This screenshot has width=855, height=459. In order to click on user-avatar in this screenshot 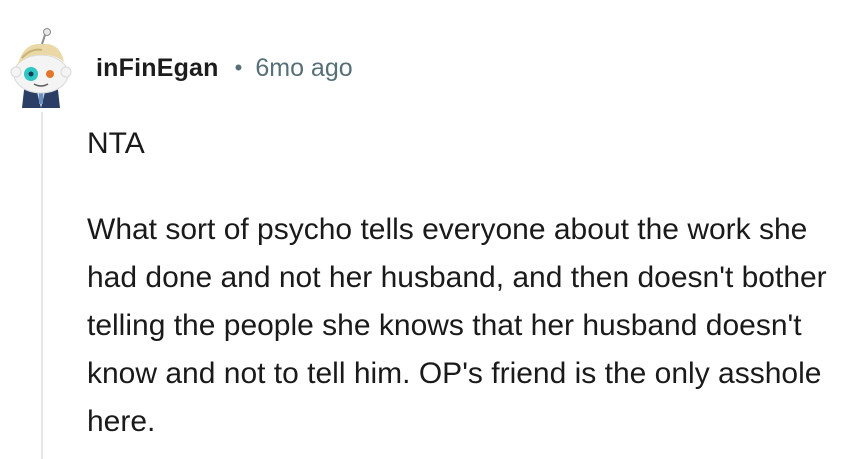, I will do `click(41, 68)`.